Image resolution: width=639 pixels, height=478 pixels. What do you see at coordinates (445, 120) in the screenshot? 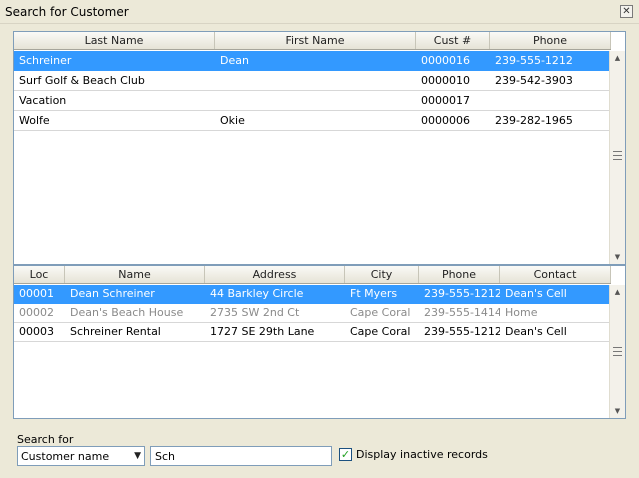
I see `cell-cust-number: 0000006` at bounding box center [445, 120].